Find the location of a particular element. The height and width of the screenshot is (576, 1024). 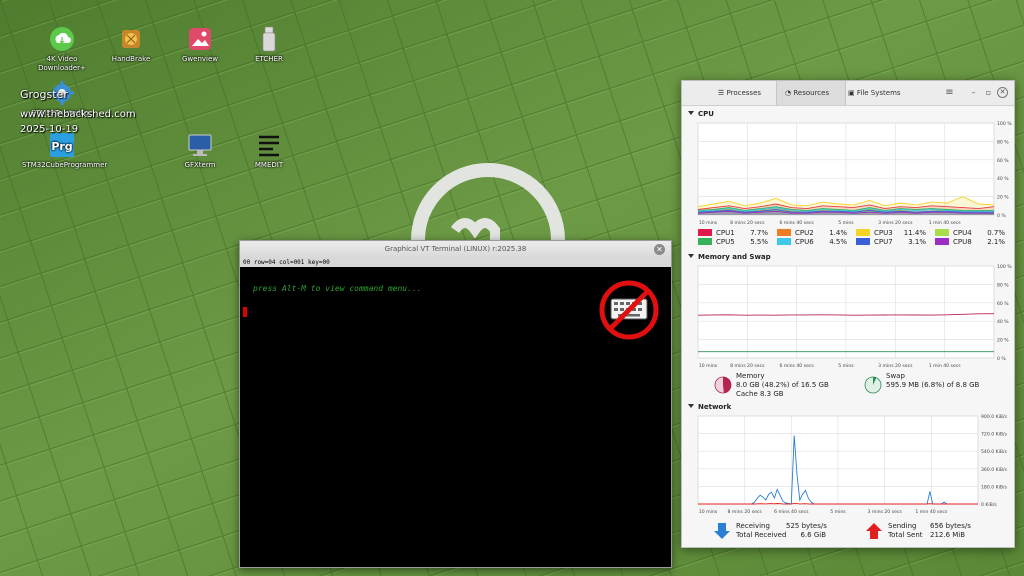

cpu-value: 7.7% is located at coordinates (759, 233).